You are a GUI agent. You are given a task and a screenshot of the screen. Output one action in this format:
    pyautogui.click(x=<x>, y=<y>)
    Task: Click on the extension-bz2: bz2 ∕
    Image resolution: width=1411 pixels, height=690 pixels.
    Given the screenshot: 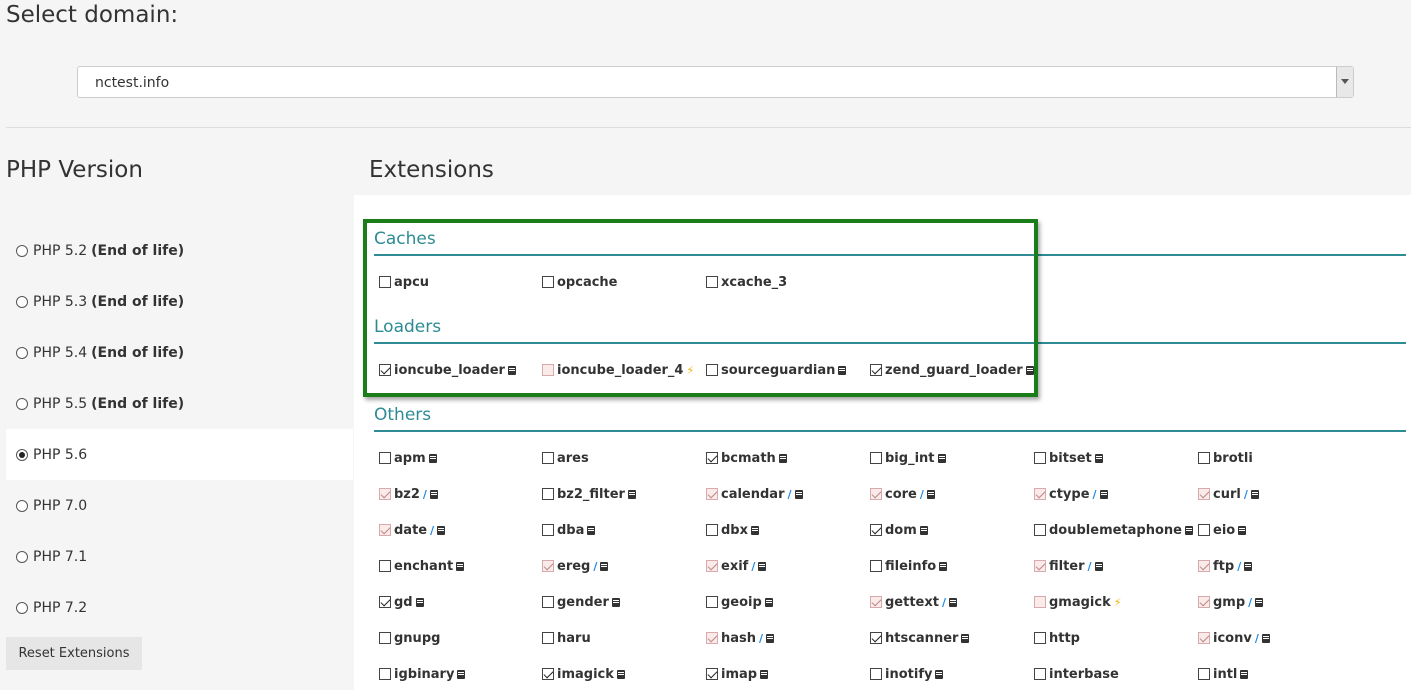 What is the action you would take?
    pyautogui.click(x=408, y=494)
    